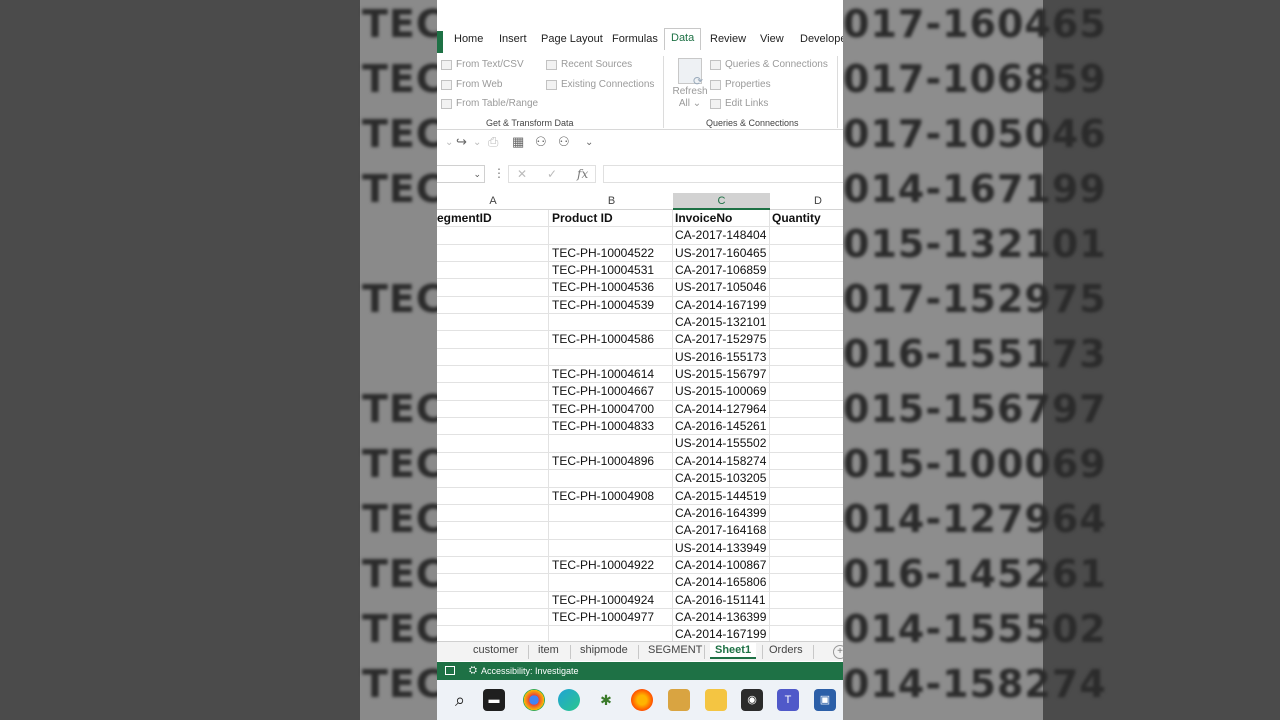 This screenshot has width=1280, height=720. Describe the element at coordinates (642, 700) in the screenshot. I see `firefox-icon` at that location.